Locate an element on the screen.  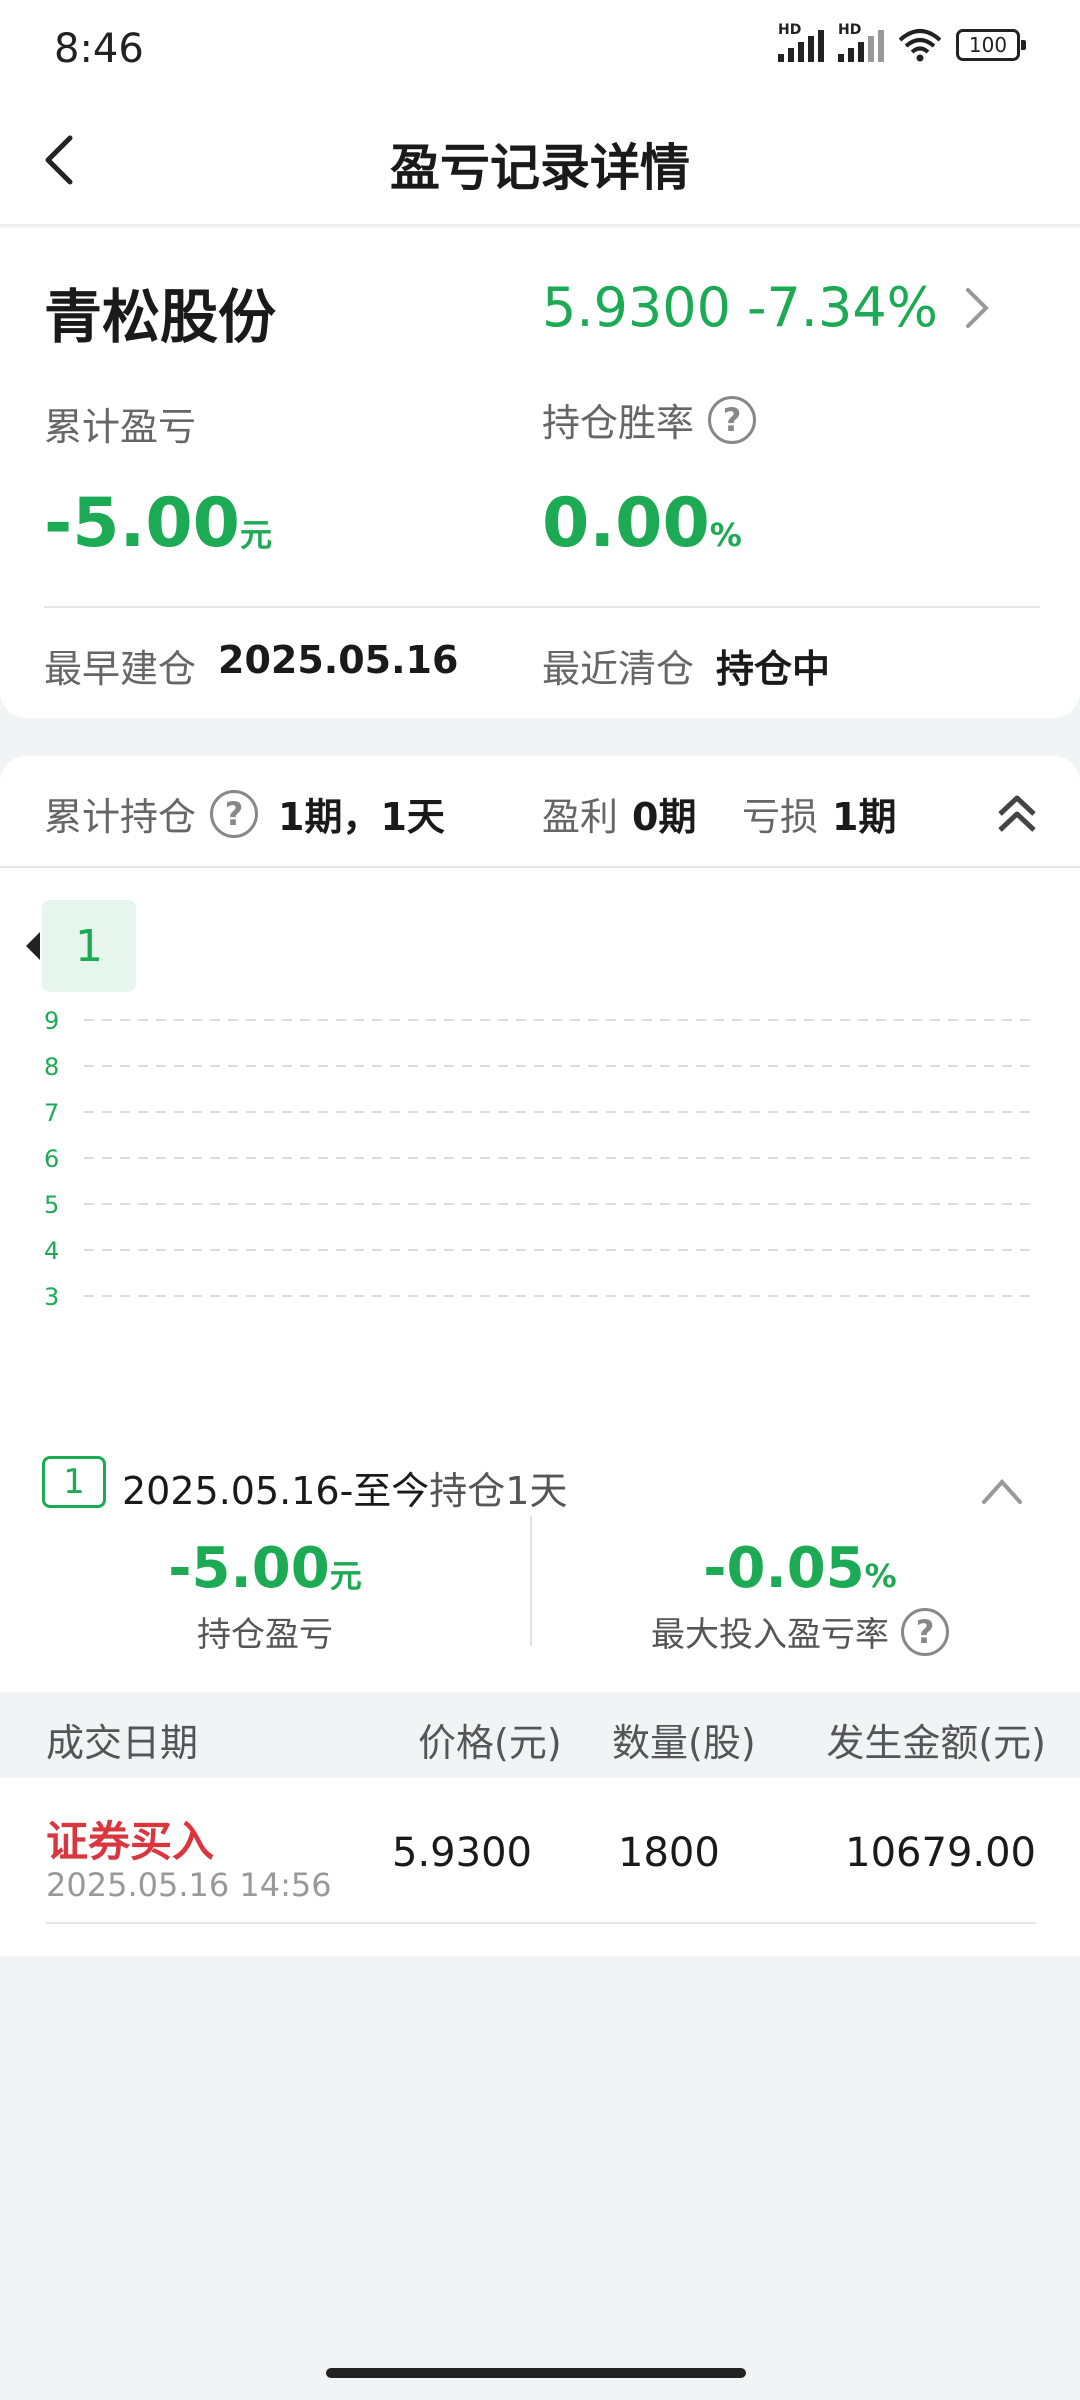
period-range: 2025.05.16-至今持仓1天 is located at coordinates (344, 1487).